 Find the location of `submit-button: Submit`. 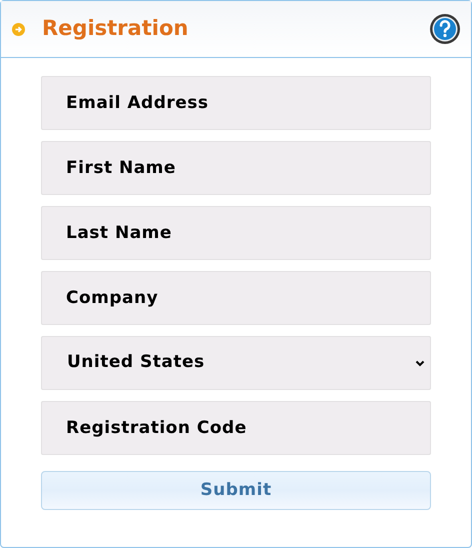

submit-button: Submit is located at coordinates (236, 490).